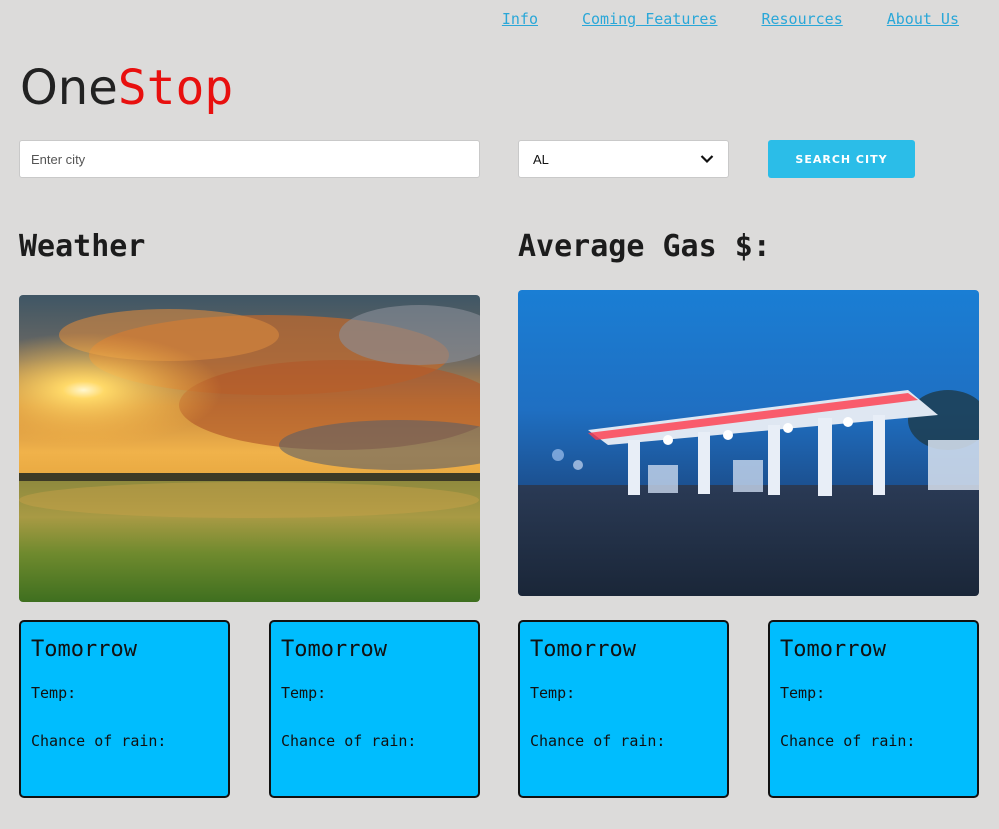 This screenshot has width=999, height=829. Describe the element at coordinates (649, 19) in the screenshot. I see `nav-link-coming-features: Coming Features` at that location.